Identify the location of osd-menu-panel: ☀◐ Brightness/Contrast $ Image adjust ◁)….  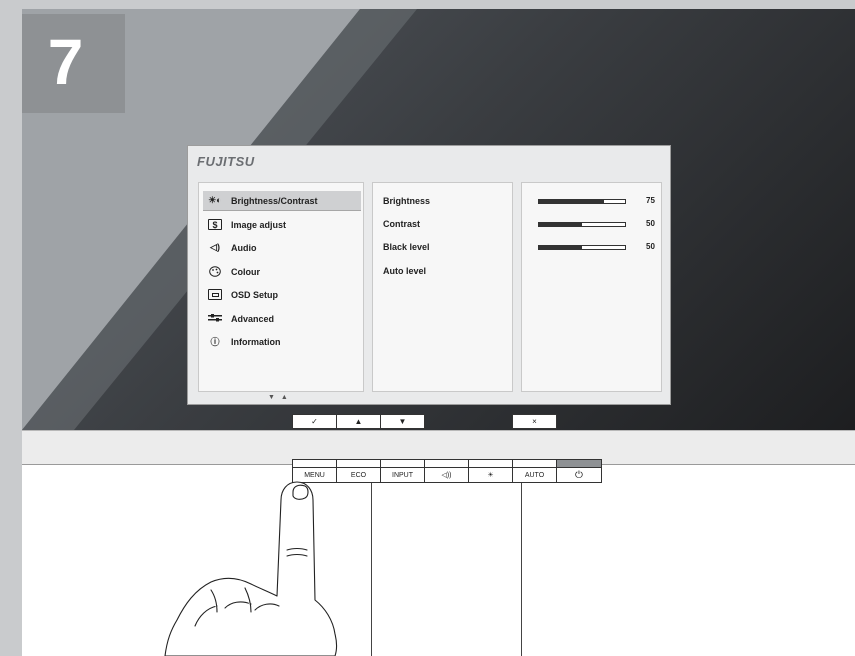
(281, 287).